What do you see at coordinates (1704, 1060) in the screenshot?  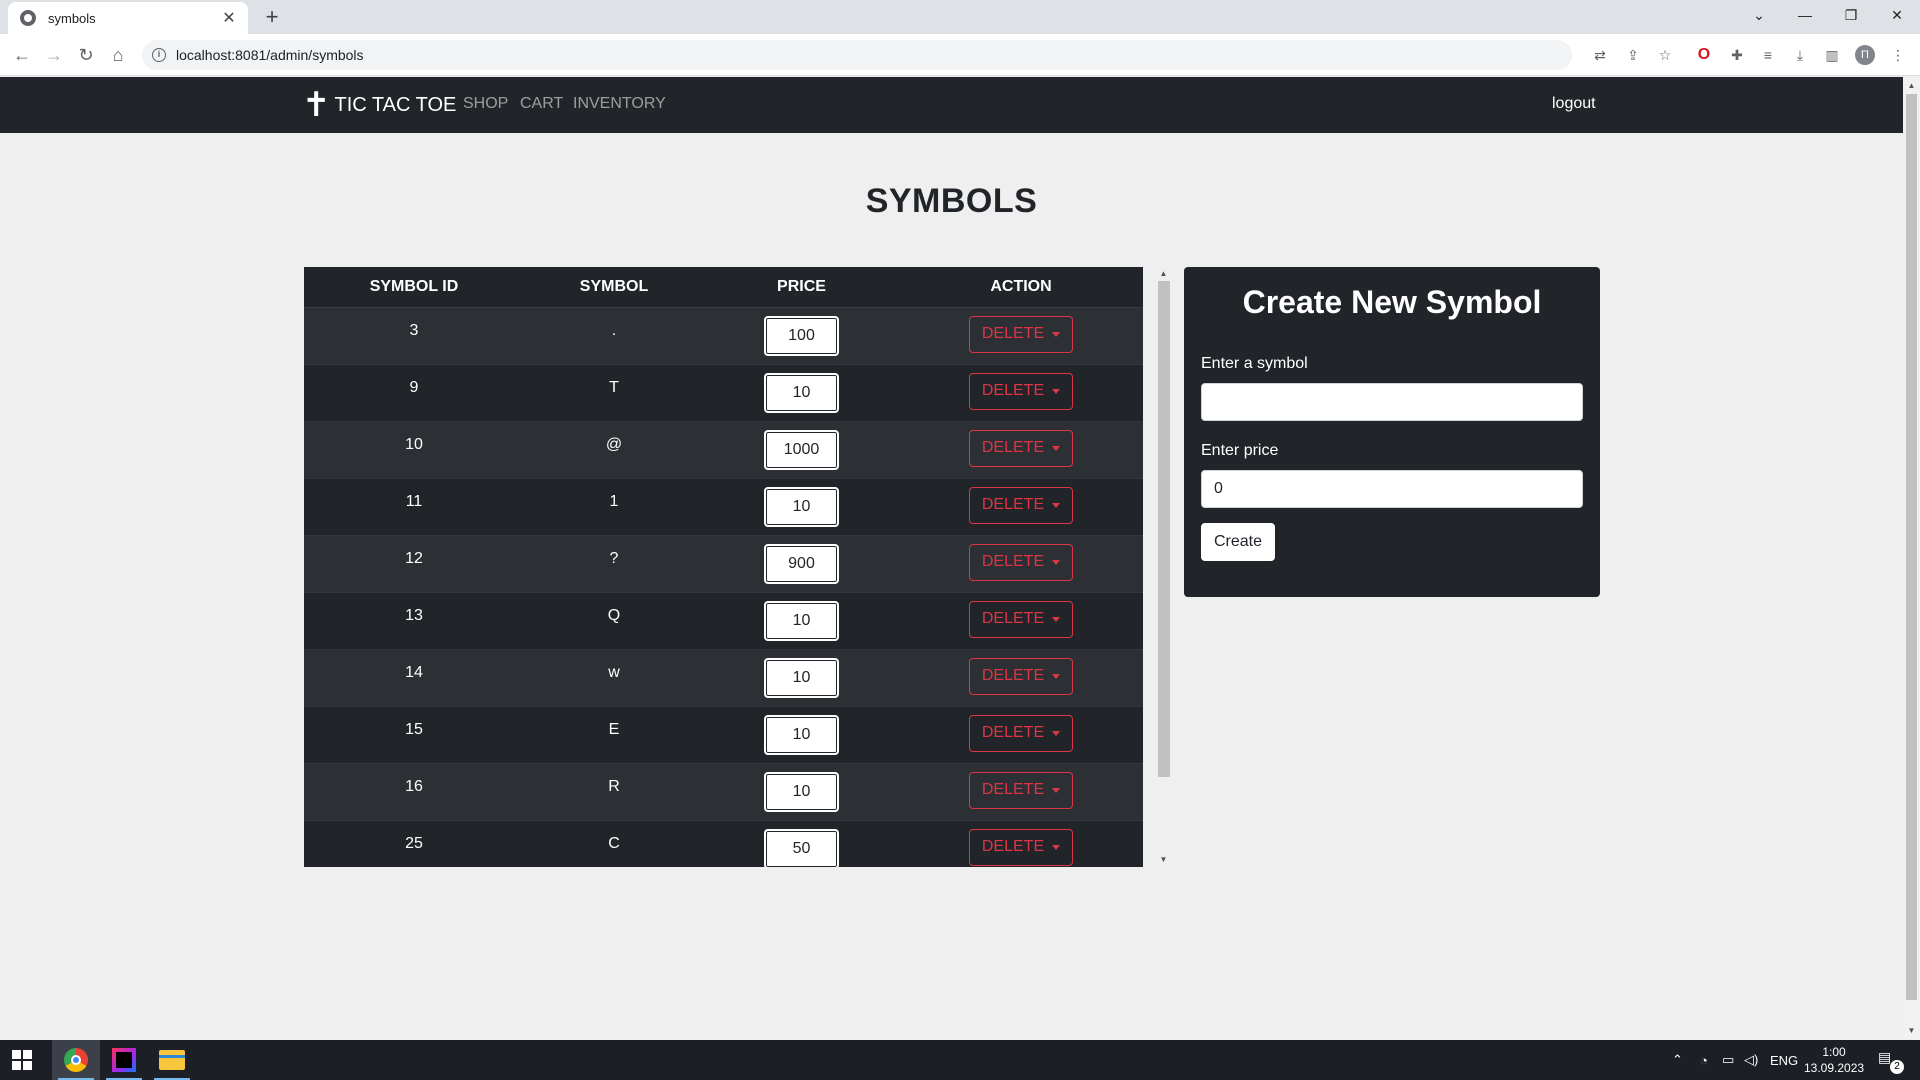 I see `network-icon: ◔` at bounding box center [1704, 1060].